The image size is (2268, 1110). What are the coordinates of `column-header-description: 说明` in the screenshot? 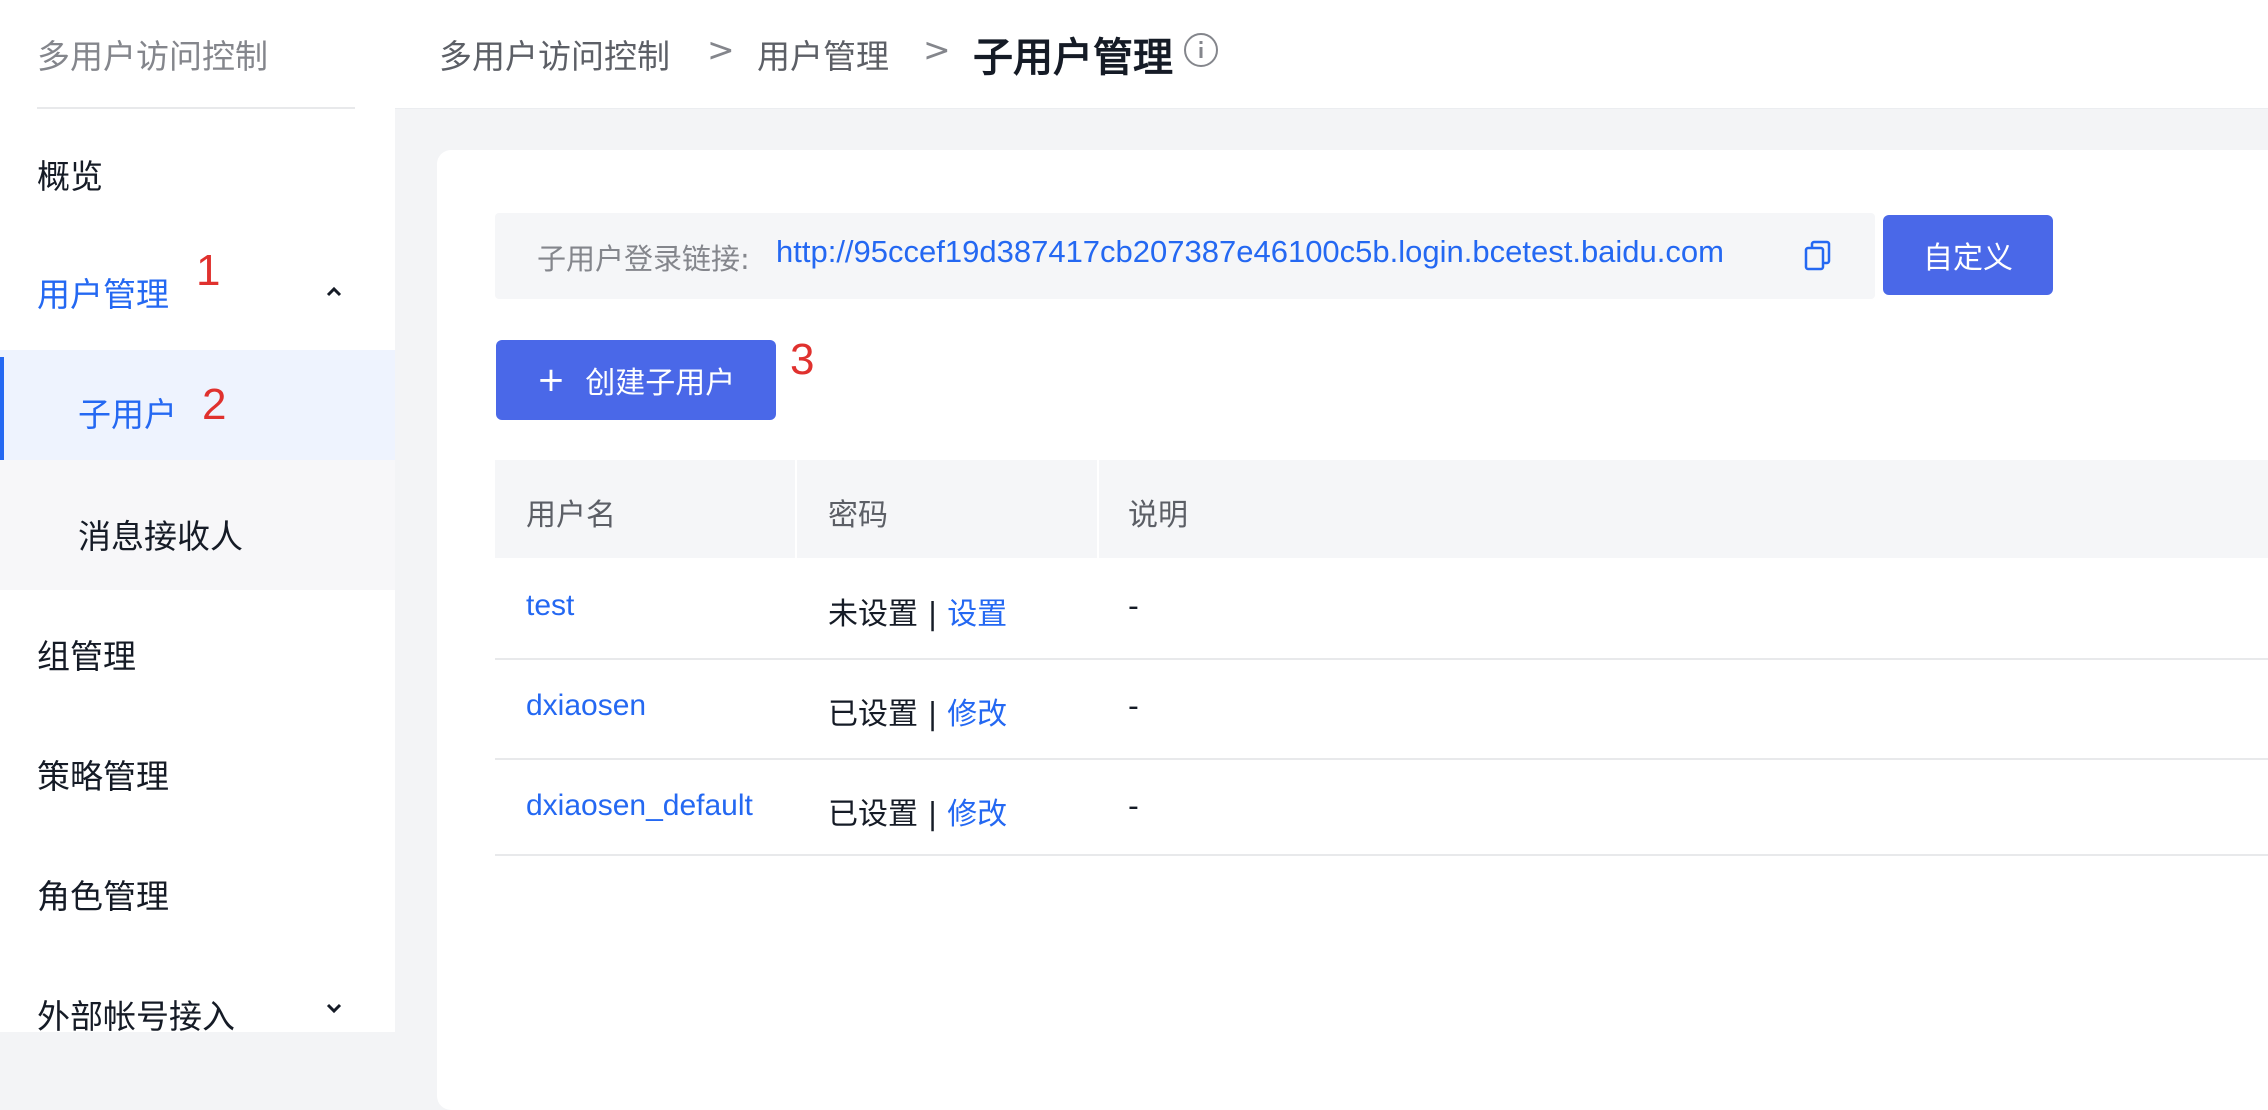 It's located at (1158, 515).